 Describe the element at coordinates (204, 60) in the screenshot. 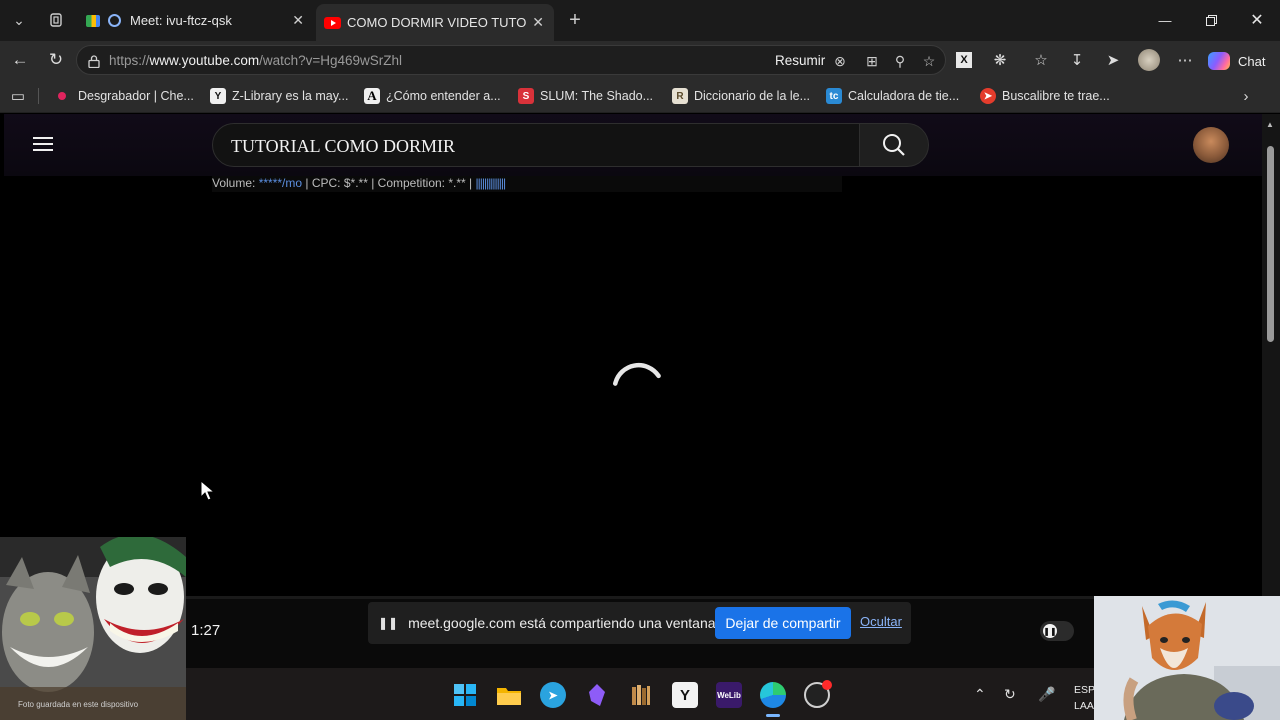

I see `url-host: www.youtube.com` at that location.